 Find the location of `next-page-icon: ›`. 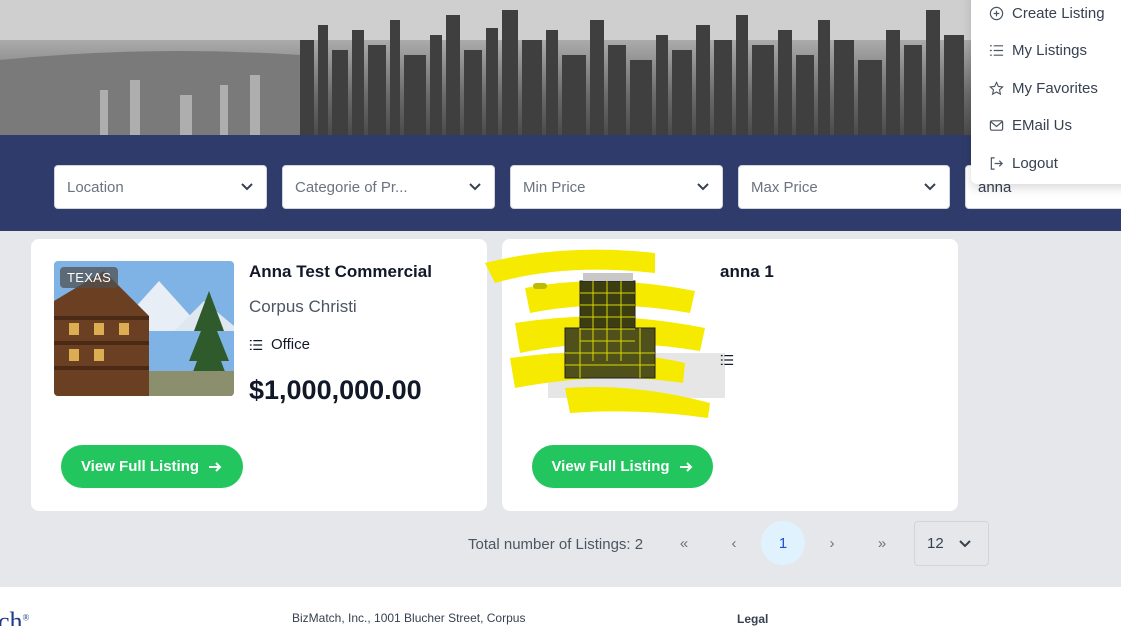

next-page-icon: › is located at coordinates (832, 543).